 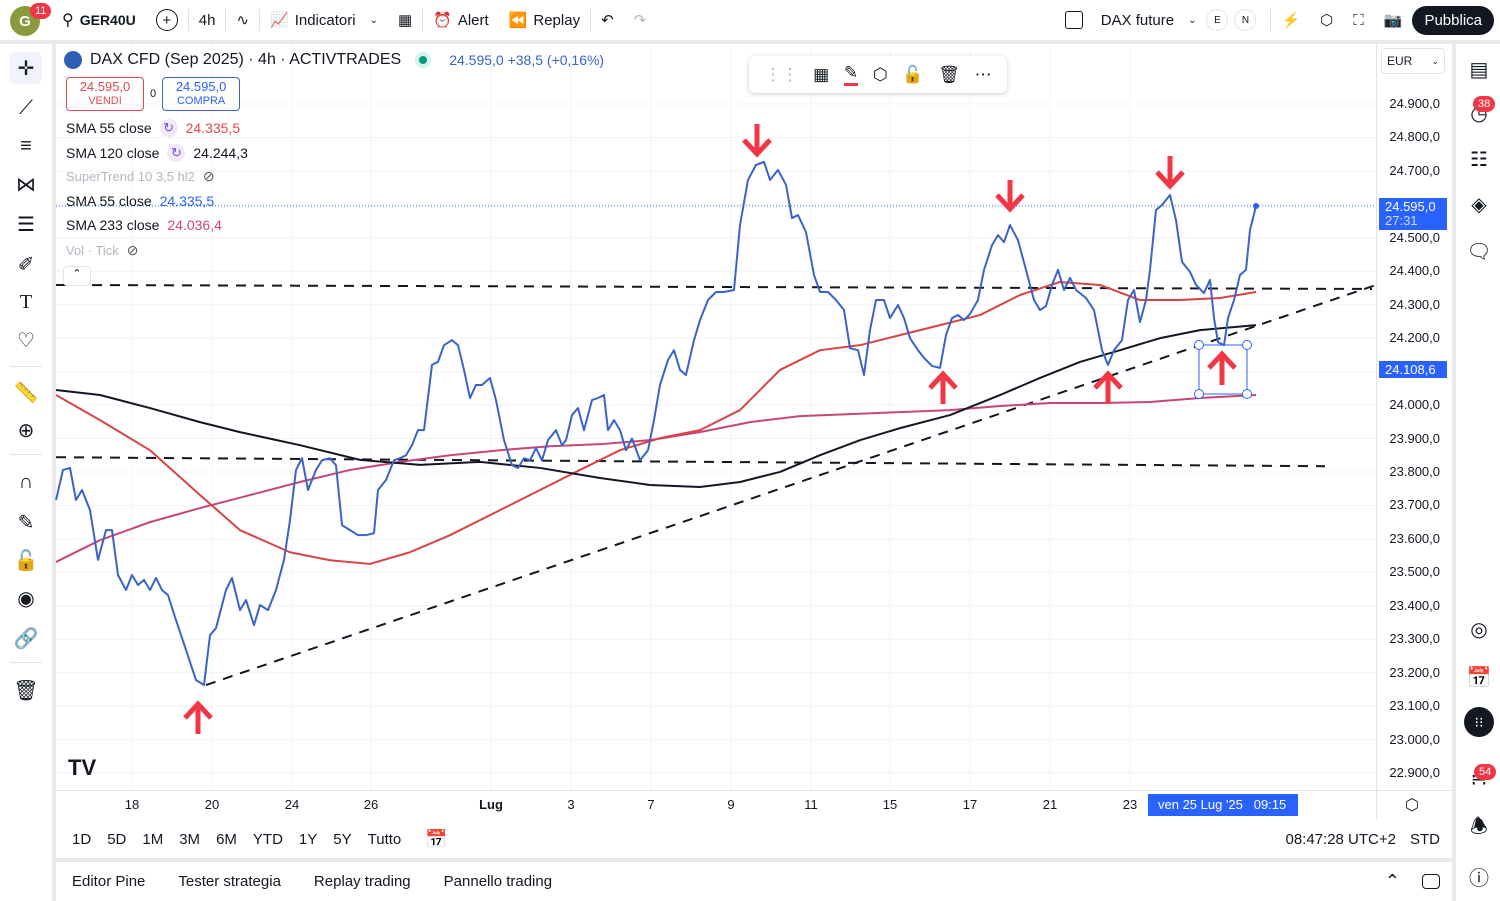 I want to click on object-tree-button: ☷, so click(x=1479, y=159).